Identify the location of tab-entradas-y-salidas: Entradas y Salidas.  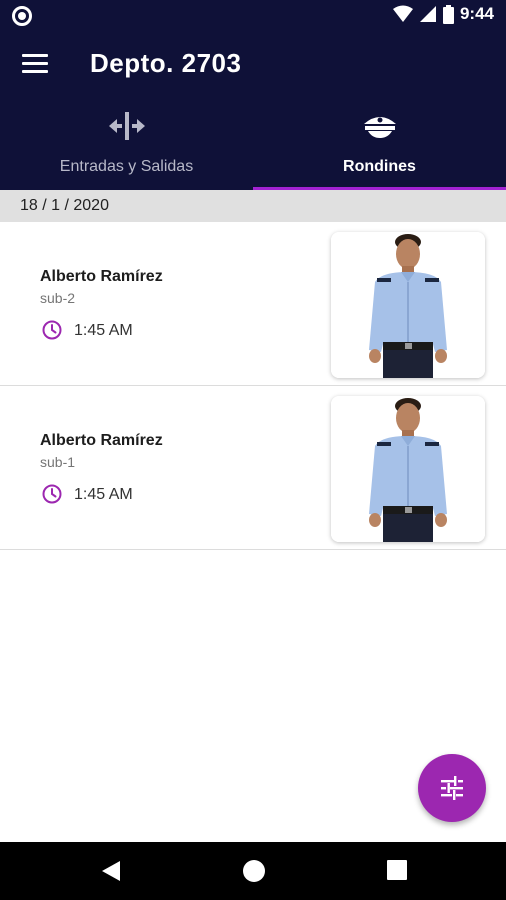
(126, 144).